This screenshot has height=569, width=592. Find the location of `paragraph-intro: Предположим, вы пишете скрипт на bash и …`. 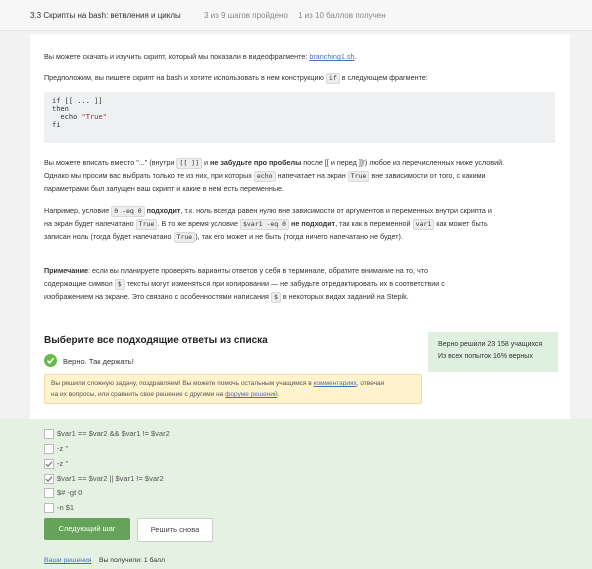

paragraph-intro: Предположим, вы пишете скрипт на bash и … is located at coordinates (236, 78).